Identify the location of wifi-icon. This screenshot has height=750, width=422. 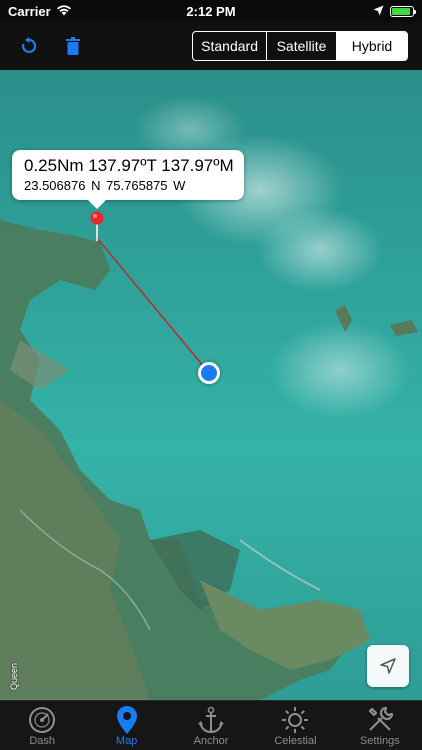
(64, 11).